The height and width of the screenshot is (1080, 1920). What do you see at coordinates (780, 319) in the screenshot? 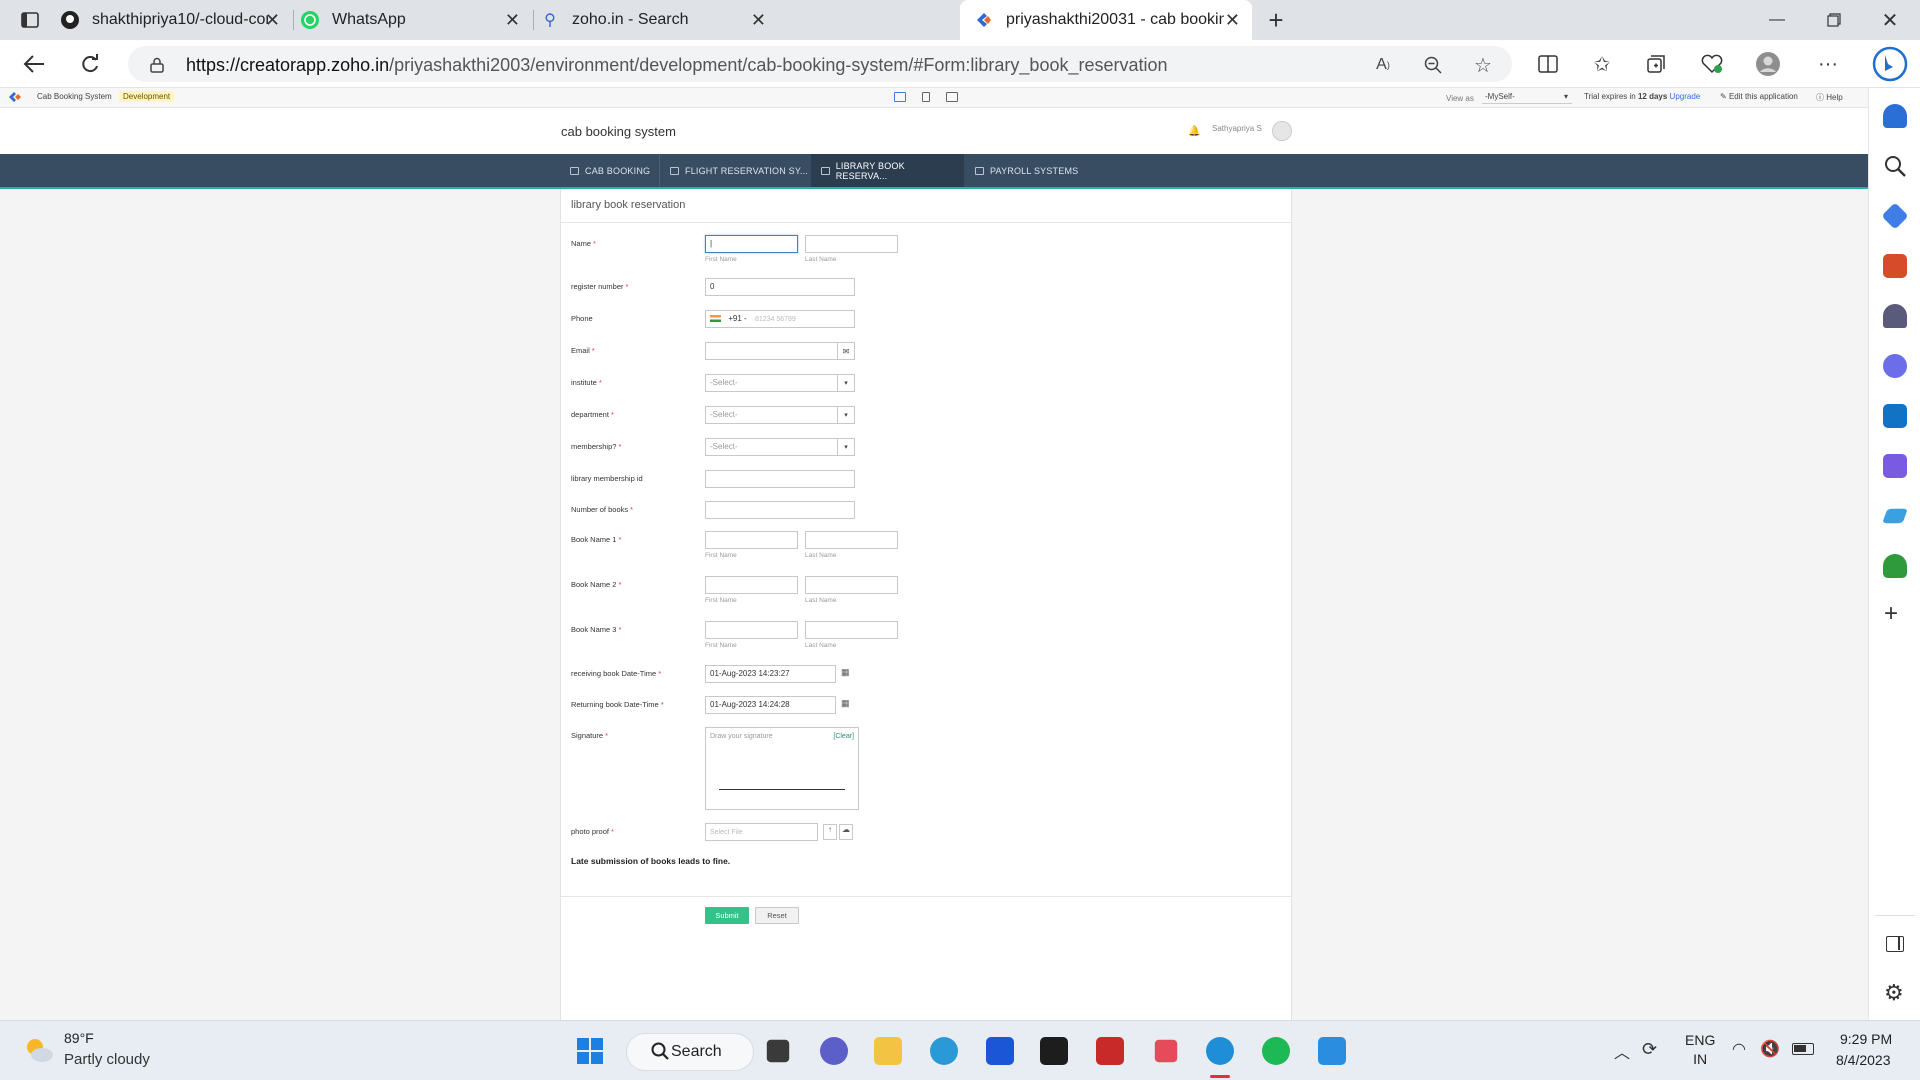
I see `phone-input: +91 - 81234 56789` at bounding box center [780, 319].